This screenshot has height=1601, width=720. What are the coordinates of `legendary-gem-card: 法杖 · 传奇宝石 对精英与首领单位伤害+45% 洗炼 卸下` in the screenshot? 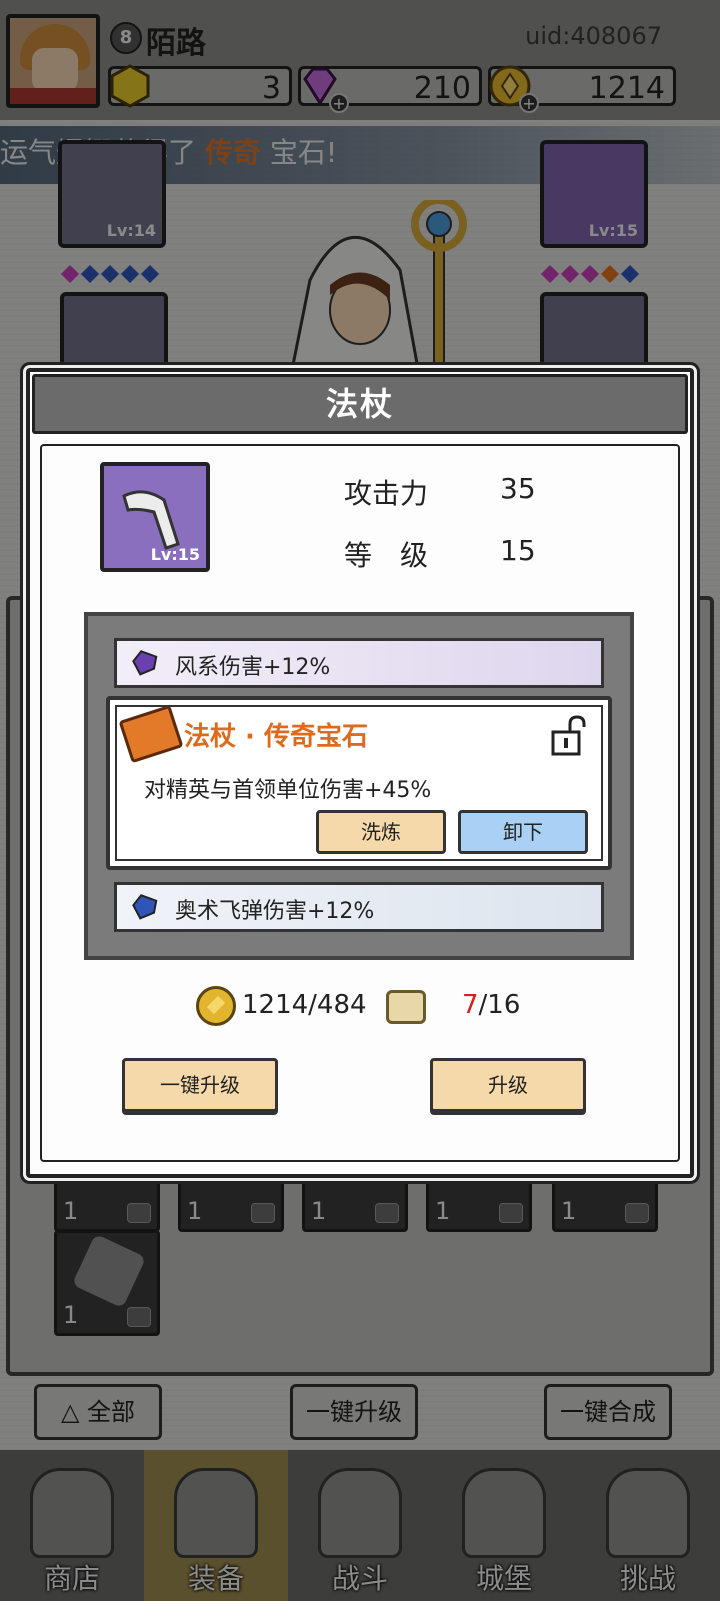 It's located at (359, 783).